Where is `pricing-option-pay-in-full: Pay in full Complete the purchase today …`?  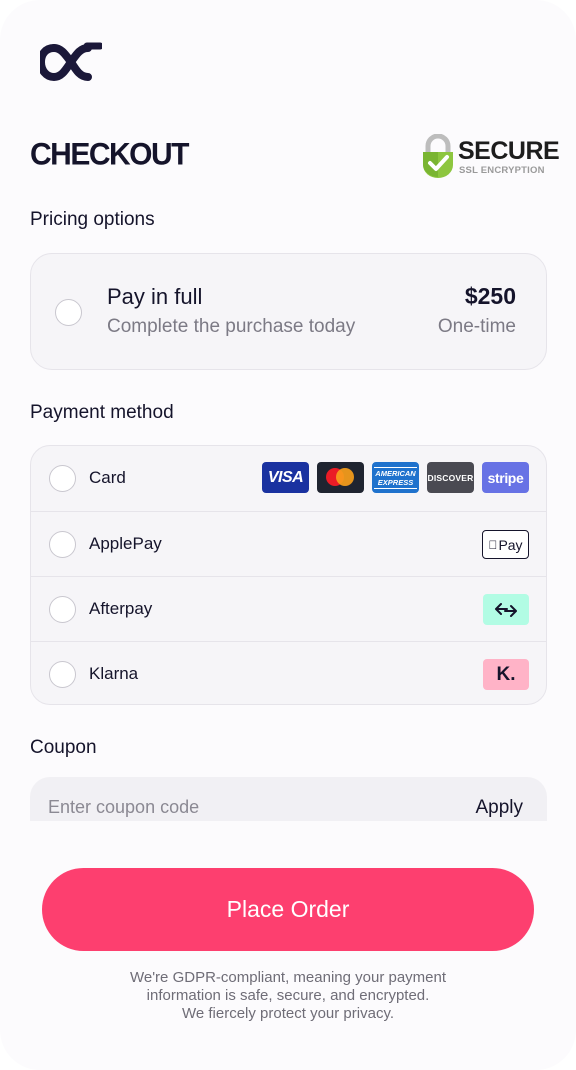
pricing-option-pay-in-full: Pay in full Complete the purchase today … is located at coordinates (288, 311).